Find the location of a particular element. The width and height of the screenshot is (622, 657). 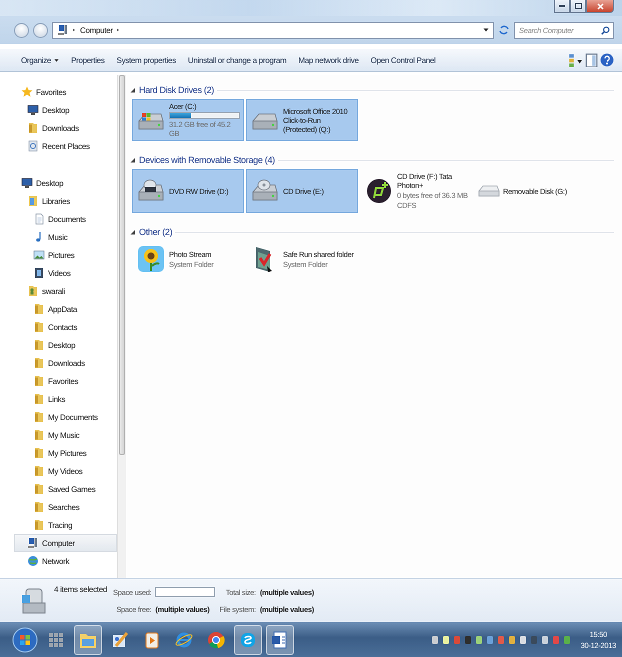

chrome-icon is located at coordinates (216, 640).